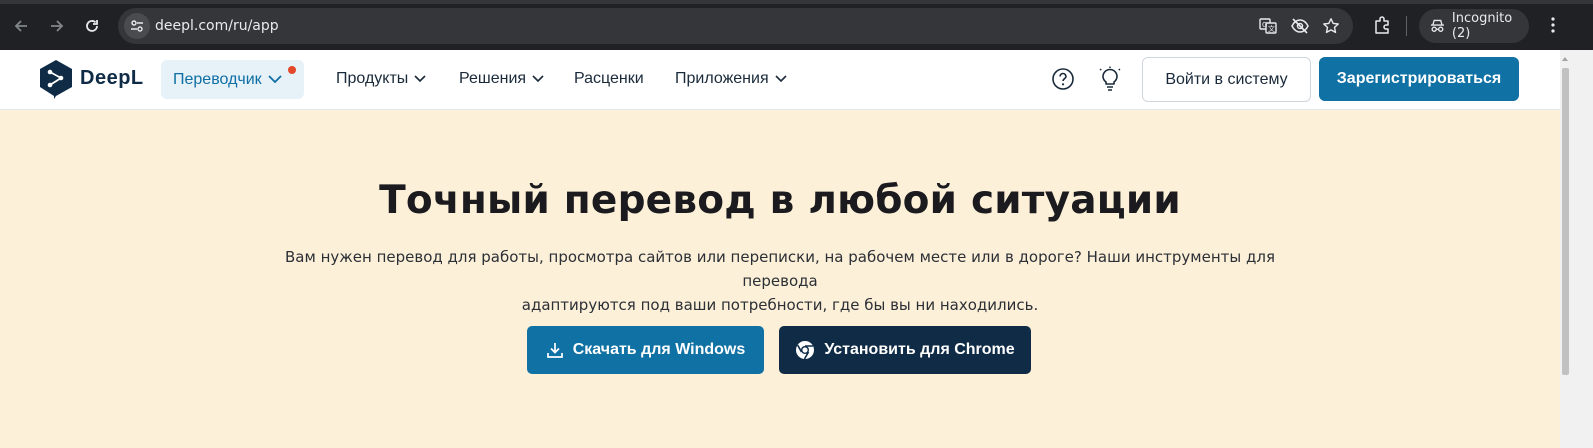 The width and height of the screenshot is (1593, 448). Describe the element at coordinates (217, 79) in the screenshot. I see `translator-label: Переводчик` at that location.